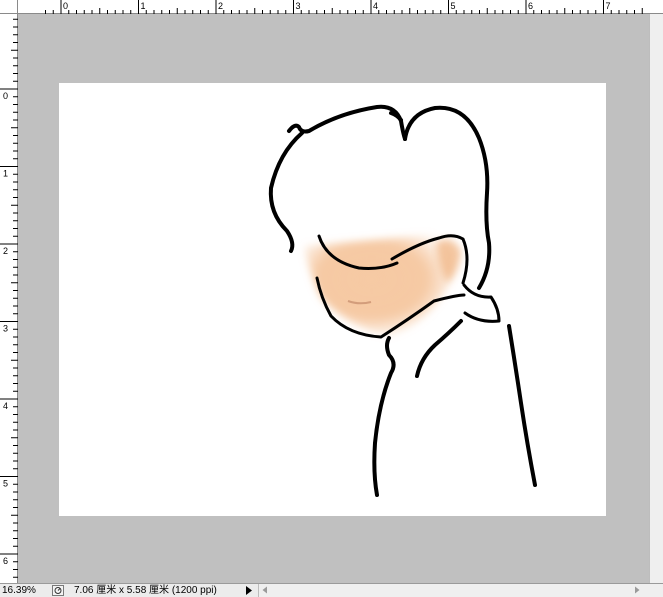 The width and height of the screenshot is (663, 597). I want to click on ruler-origin-corner, so click(9, 7).